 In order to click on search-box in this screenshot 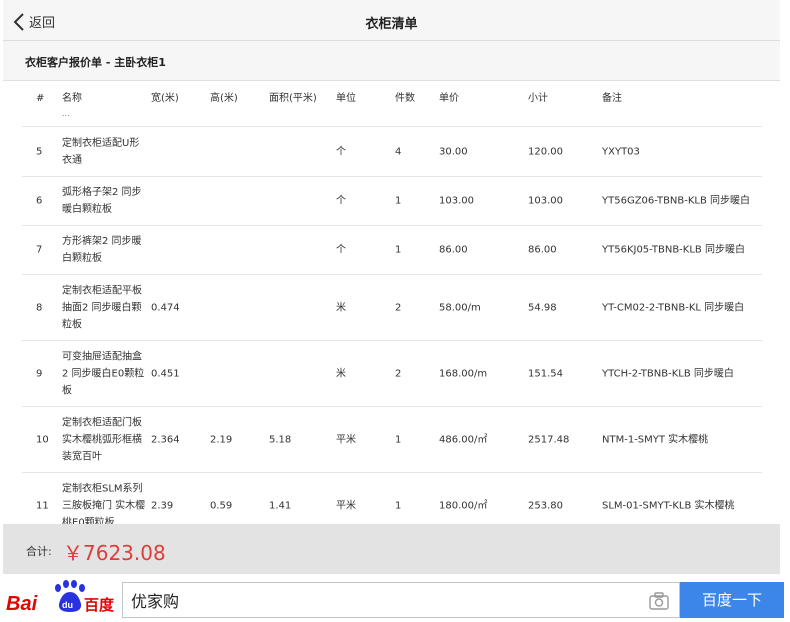, I will do `click(401, 600)`.